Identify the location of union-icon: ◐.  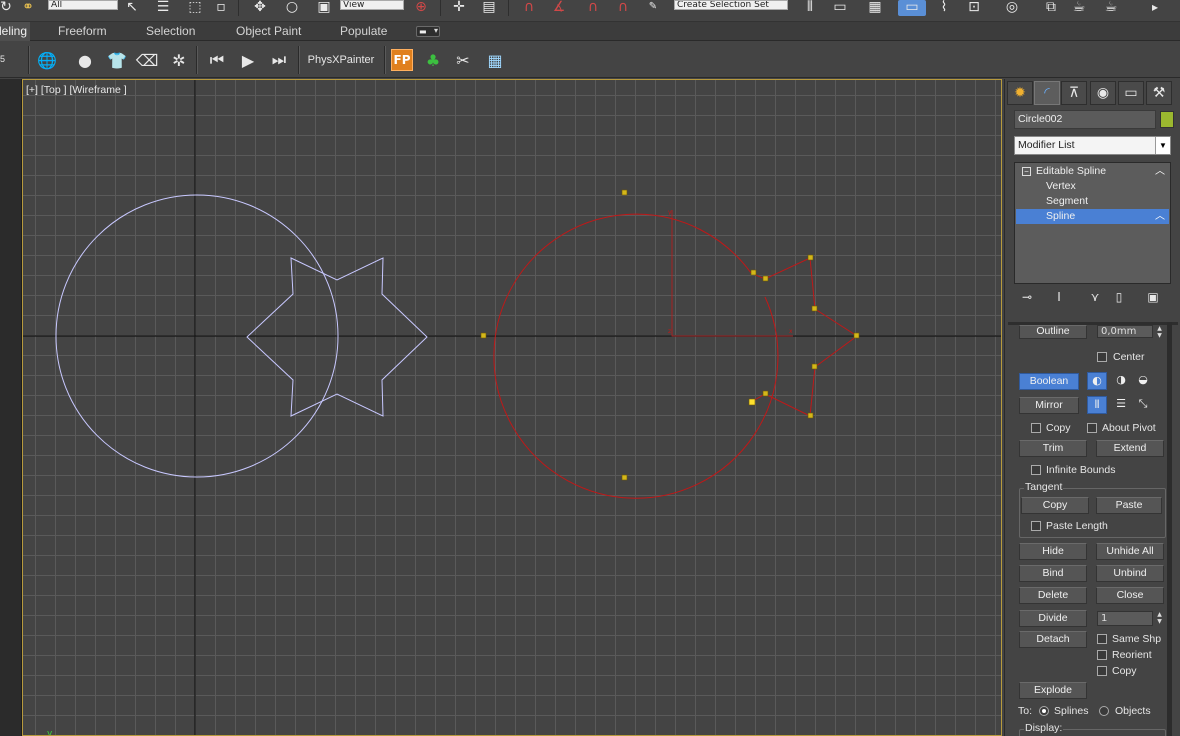
(1097, 381).